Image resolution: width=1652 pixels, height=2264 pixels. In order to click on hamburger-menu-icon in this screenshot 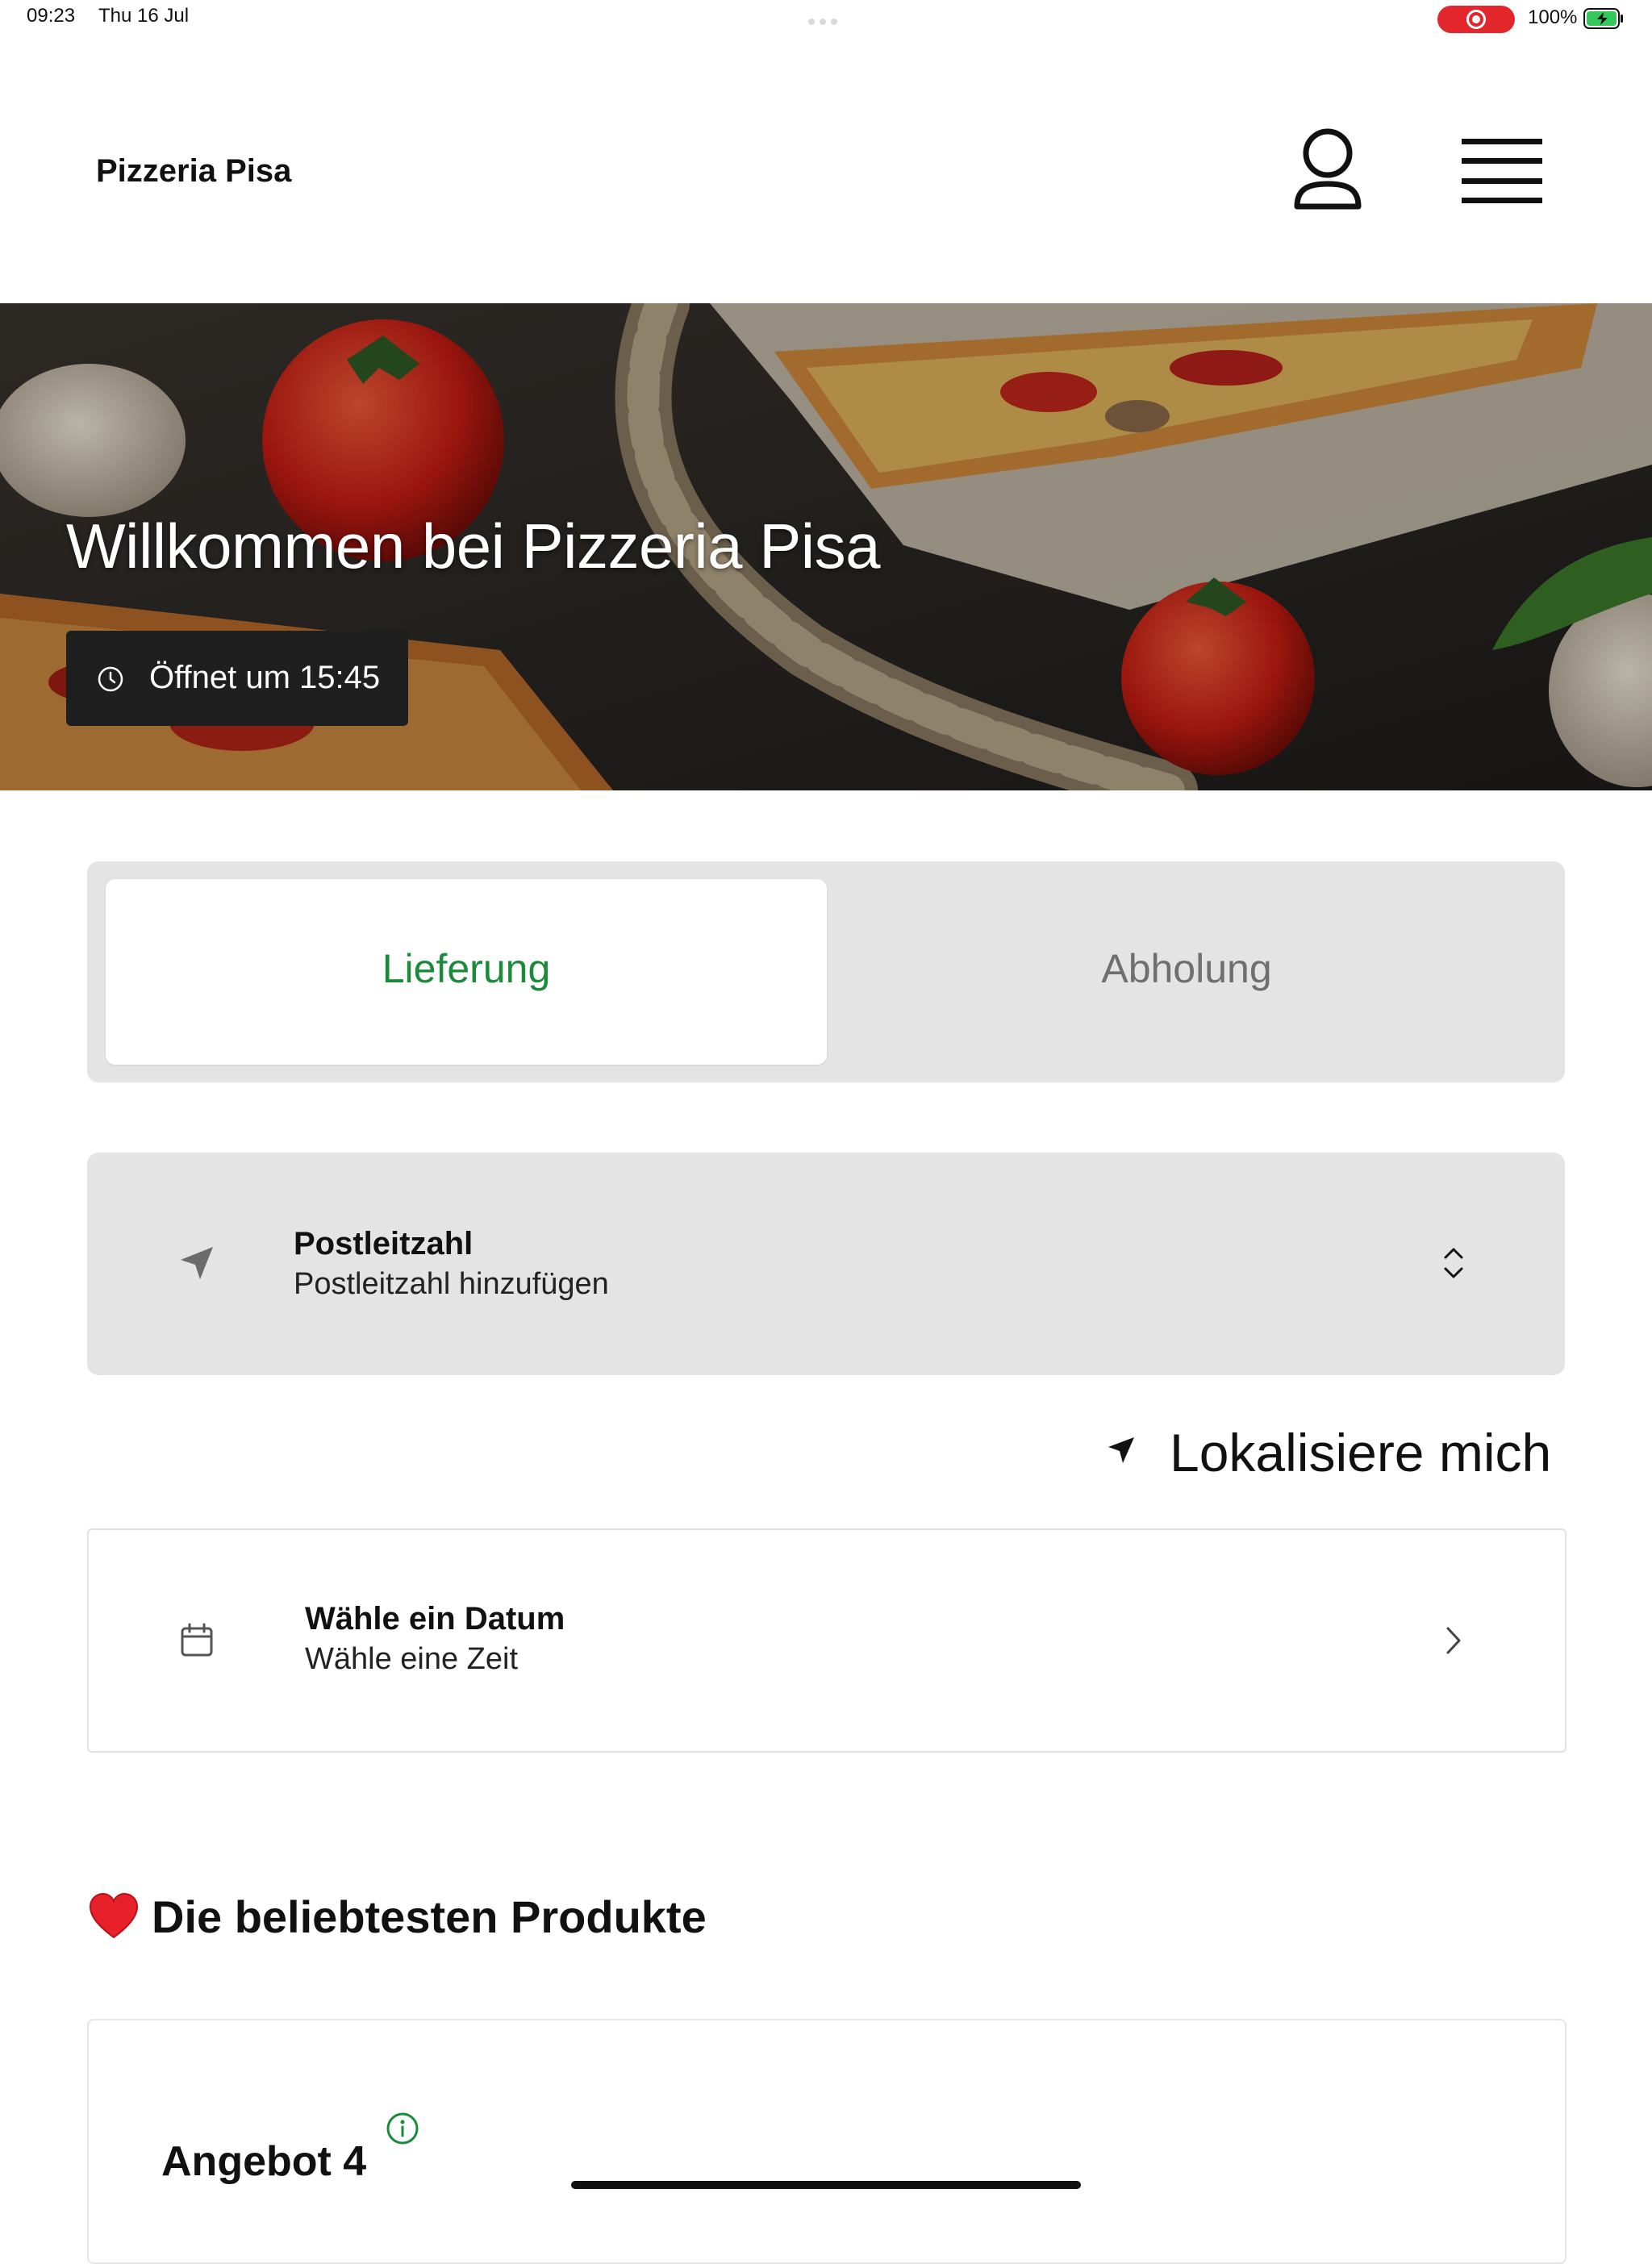, I will do `click(1502, 171)`.